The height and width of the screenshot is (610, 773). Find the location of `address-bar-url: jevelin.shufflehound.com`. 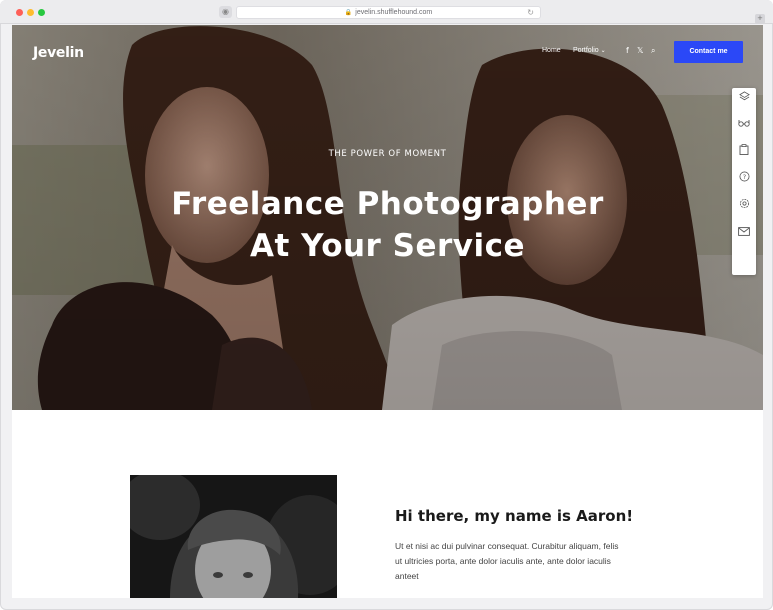

address-bar-url: jevelin.shufflehound.com is located at coordinates (394, 12).